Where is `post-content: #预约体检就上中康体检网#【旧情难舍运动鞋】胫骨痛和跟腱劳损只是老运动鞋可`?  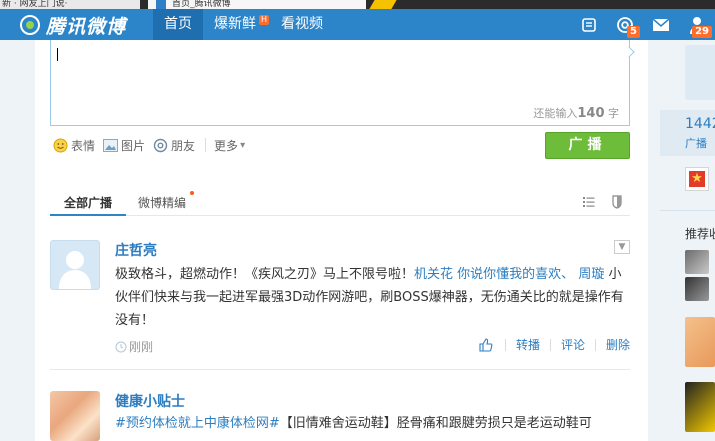
post-content: #预约体检就上中康体检网#【旧情难舍运动鞋】胫骨痛和跟腱劳损只是老运动鞋可 is located at coordinates (375, 424).